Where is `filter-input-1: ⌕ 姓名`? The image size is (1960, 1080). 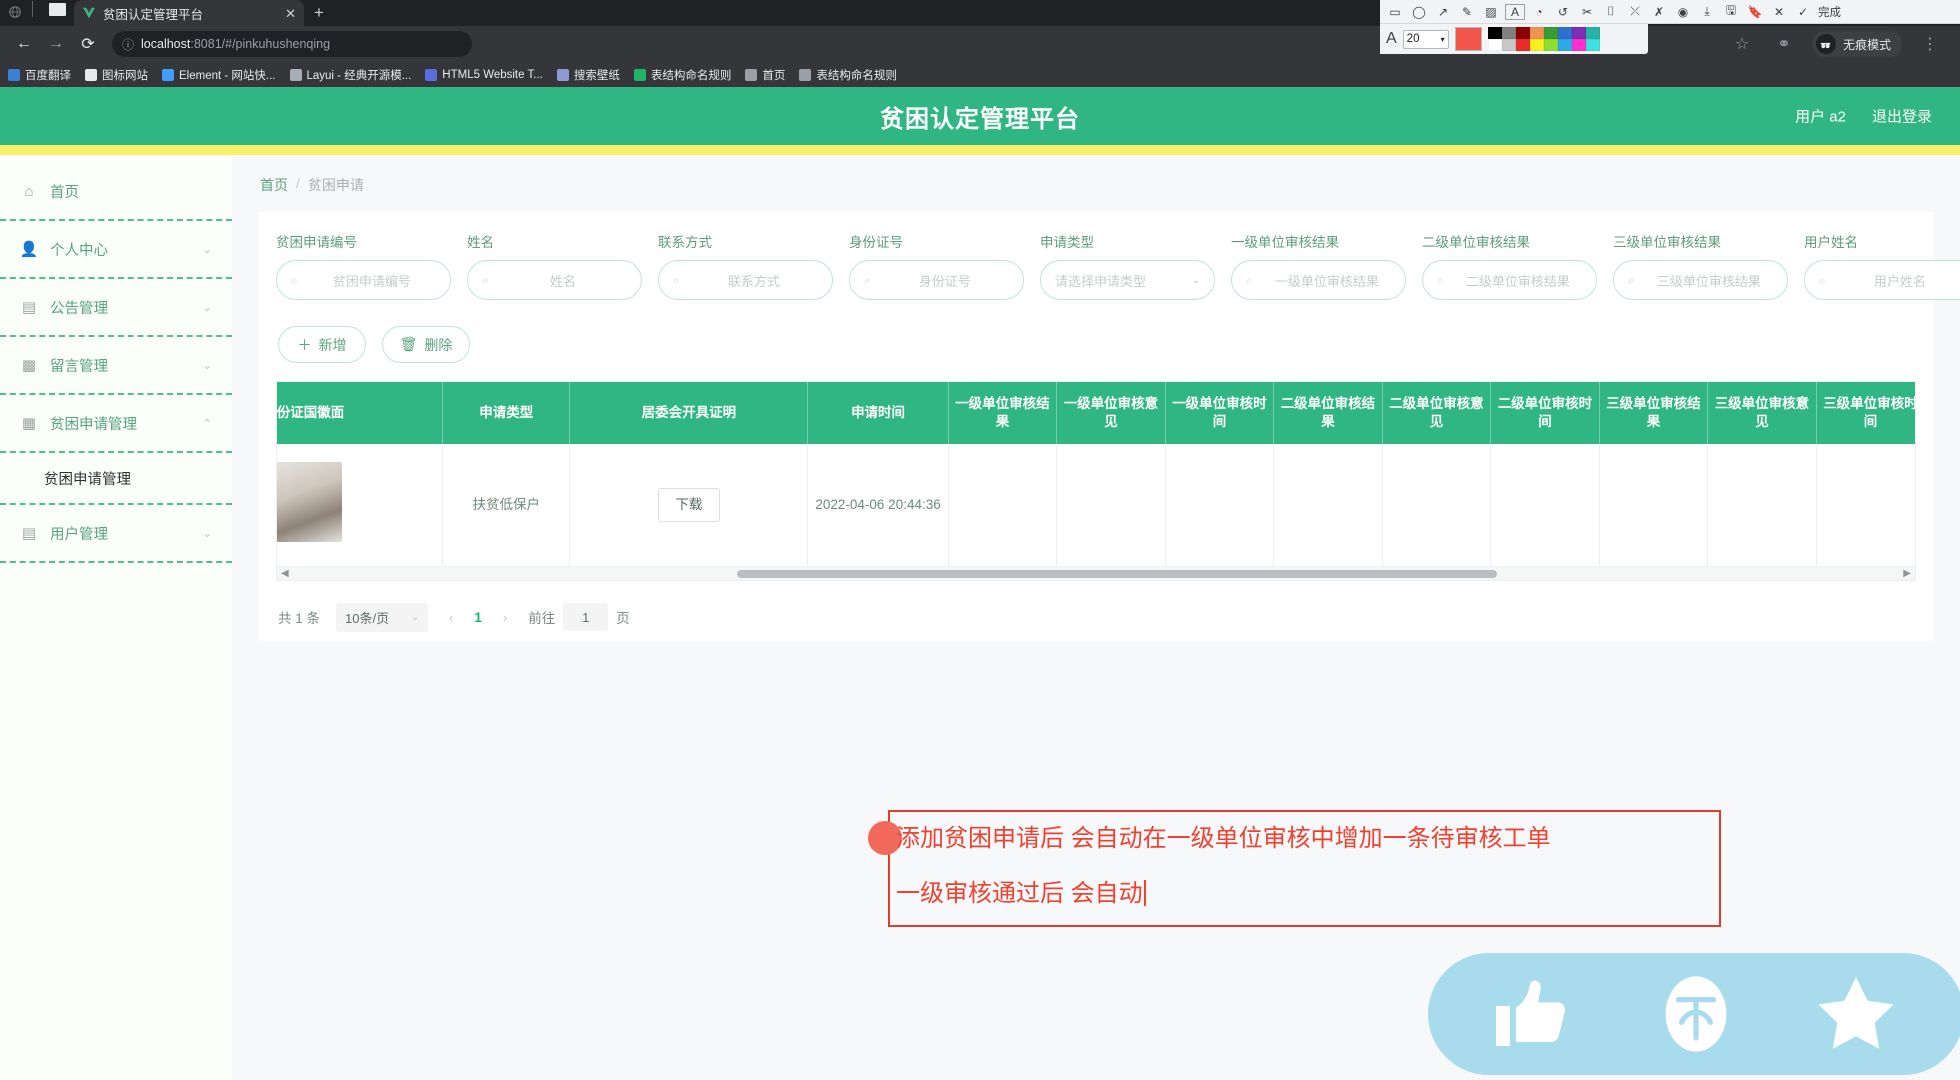 filter-input-1: ⌕ 姓名 is located at coordinates (554, 280).